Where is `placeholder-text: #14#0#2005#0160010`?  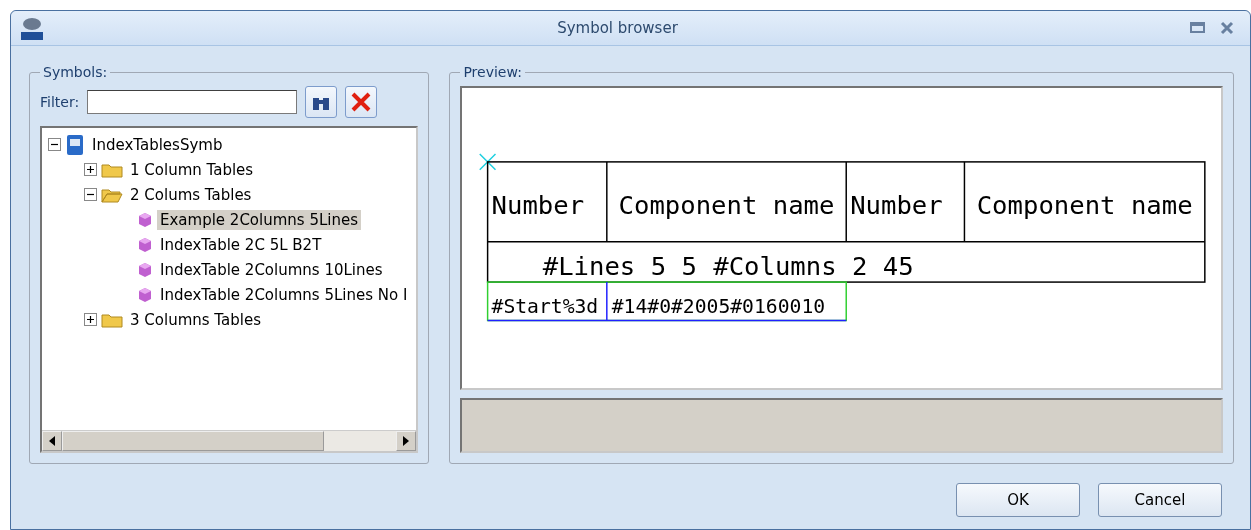 placeholder-text: #14#0#2005#0160010 is located at coordinates (719, 306).